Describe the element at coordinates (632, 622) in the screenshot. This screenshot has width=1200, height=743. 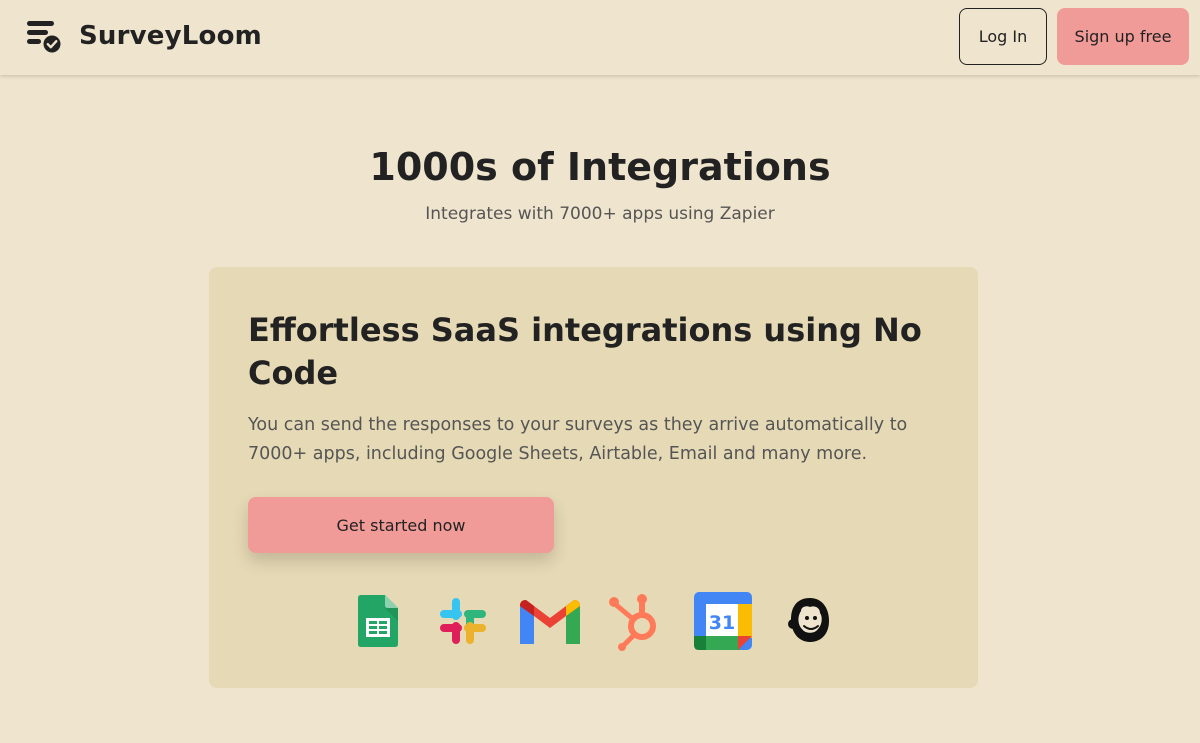
I see `hubspot-icon` at that location.